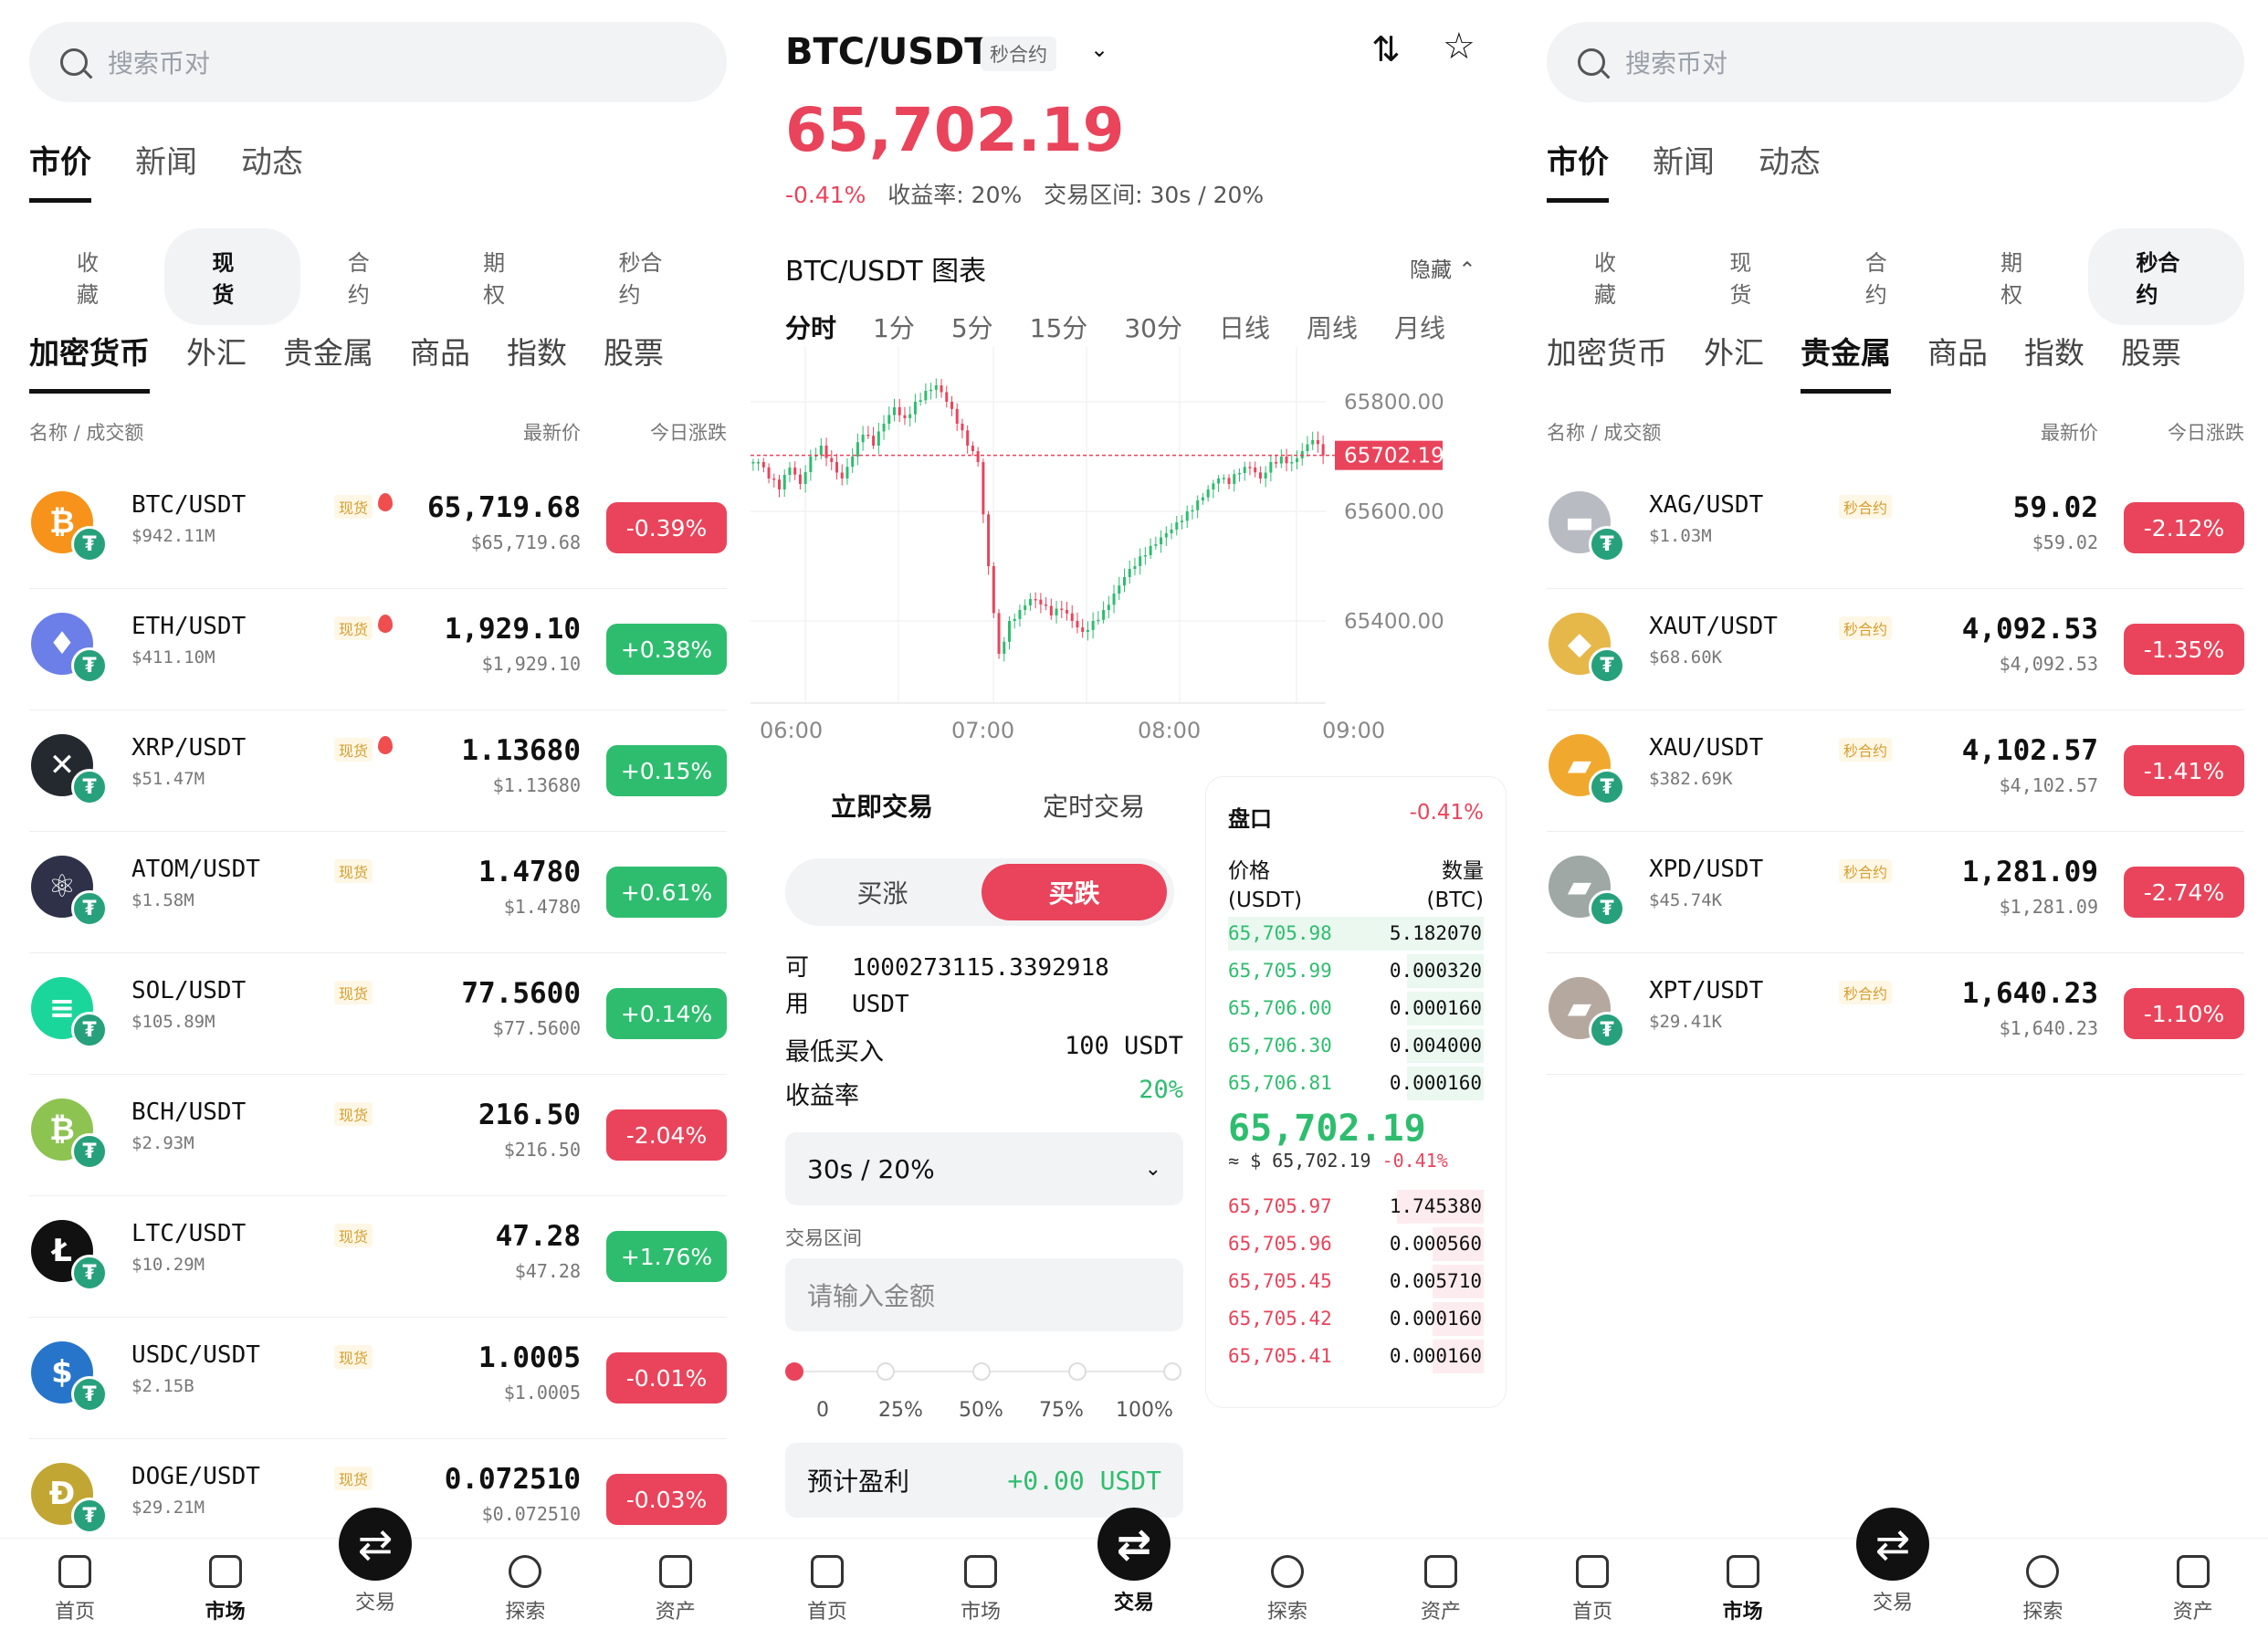  I want to click on change-badge: +0.15%, so click(667, 771).